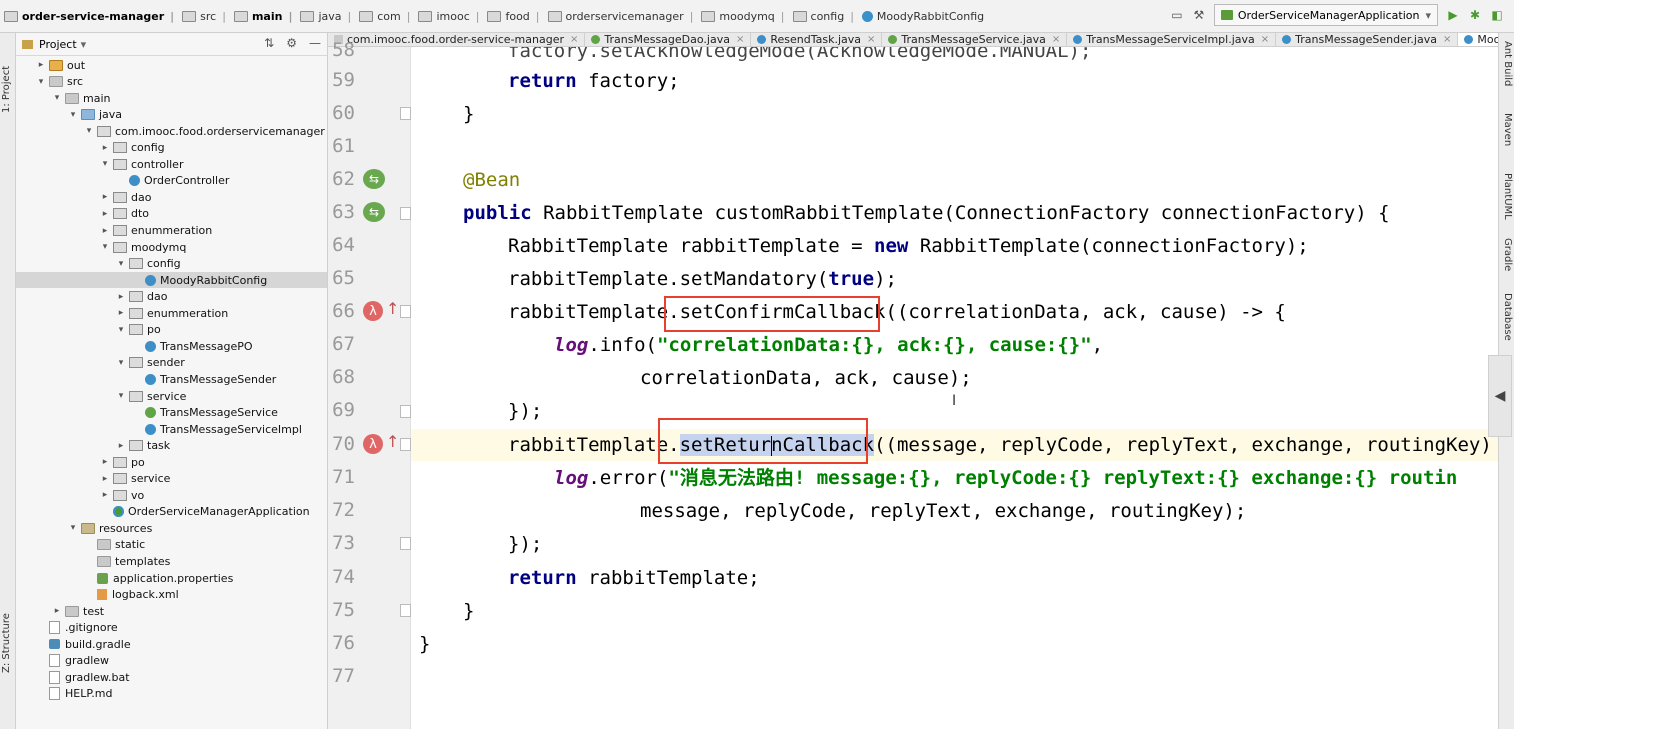 The image size is (1660, 729). I want to click on tree-item: ▸ out, so click(50, 65).